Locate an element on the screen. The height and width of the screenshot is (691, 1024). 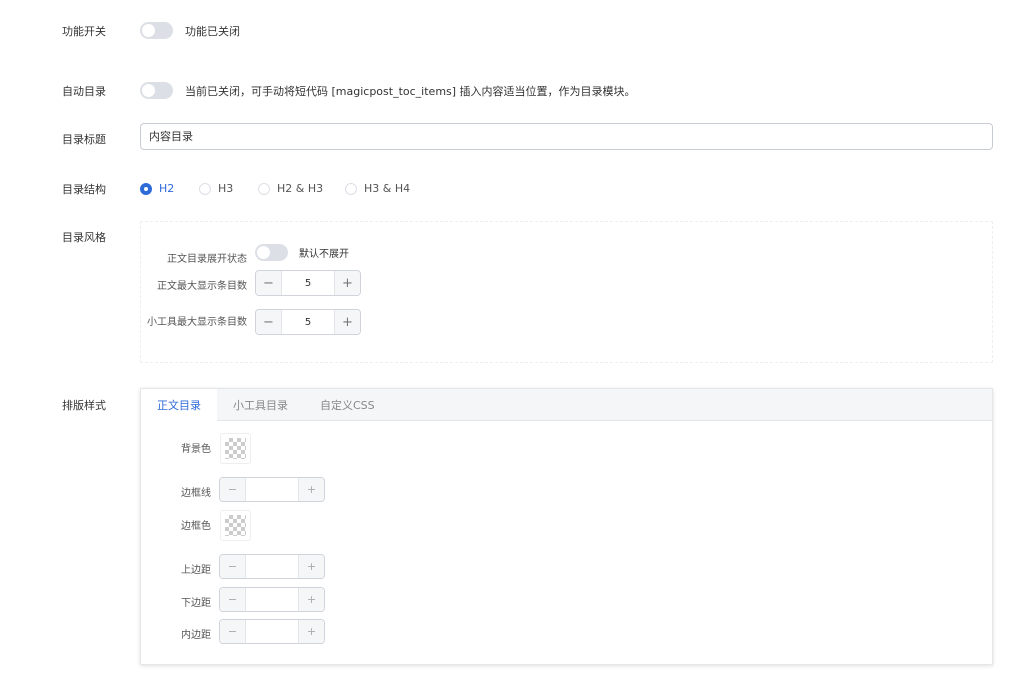
bg-color-label: 背景色 is located at coordinates (196, 449).